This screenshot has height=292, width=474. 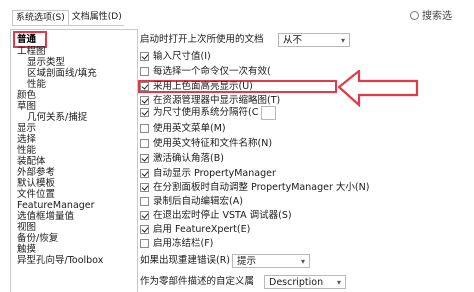 What do you see at coordinates (185, 260) in the screenshot?
I see `rebuild-error-label: 如果出现重建错误(R)` at bounding box center [185, 260].